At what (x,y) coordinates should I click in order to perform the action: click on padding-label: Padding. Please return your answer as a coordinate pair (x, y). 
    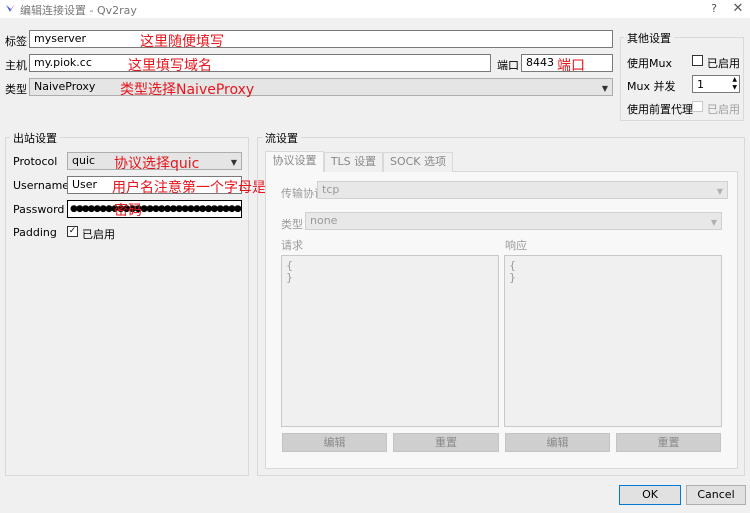
    Looking at the image, I should click on (35, 232).